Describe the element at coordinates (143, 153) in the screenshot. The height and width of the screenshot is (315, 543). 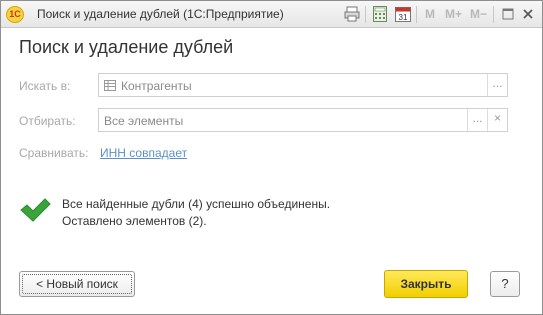
I see `compare-rule-link: ИНН совпадает` at that location.